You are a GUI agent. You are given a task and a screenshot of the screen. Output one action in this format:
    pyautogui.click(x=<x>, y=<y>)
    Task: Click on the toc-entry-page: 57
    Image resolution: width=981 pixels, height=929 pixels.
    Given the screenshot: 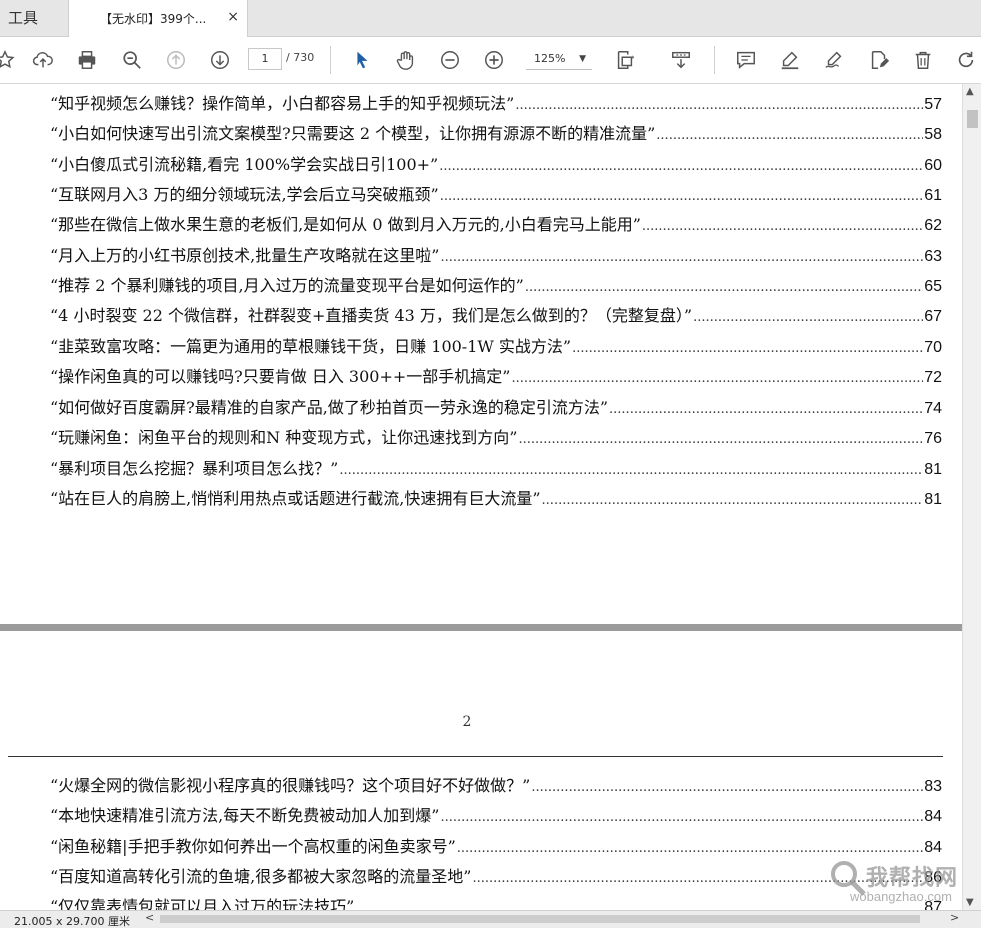 What is the action you would take?
    pyautogui.click(x=933, y=104)
    